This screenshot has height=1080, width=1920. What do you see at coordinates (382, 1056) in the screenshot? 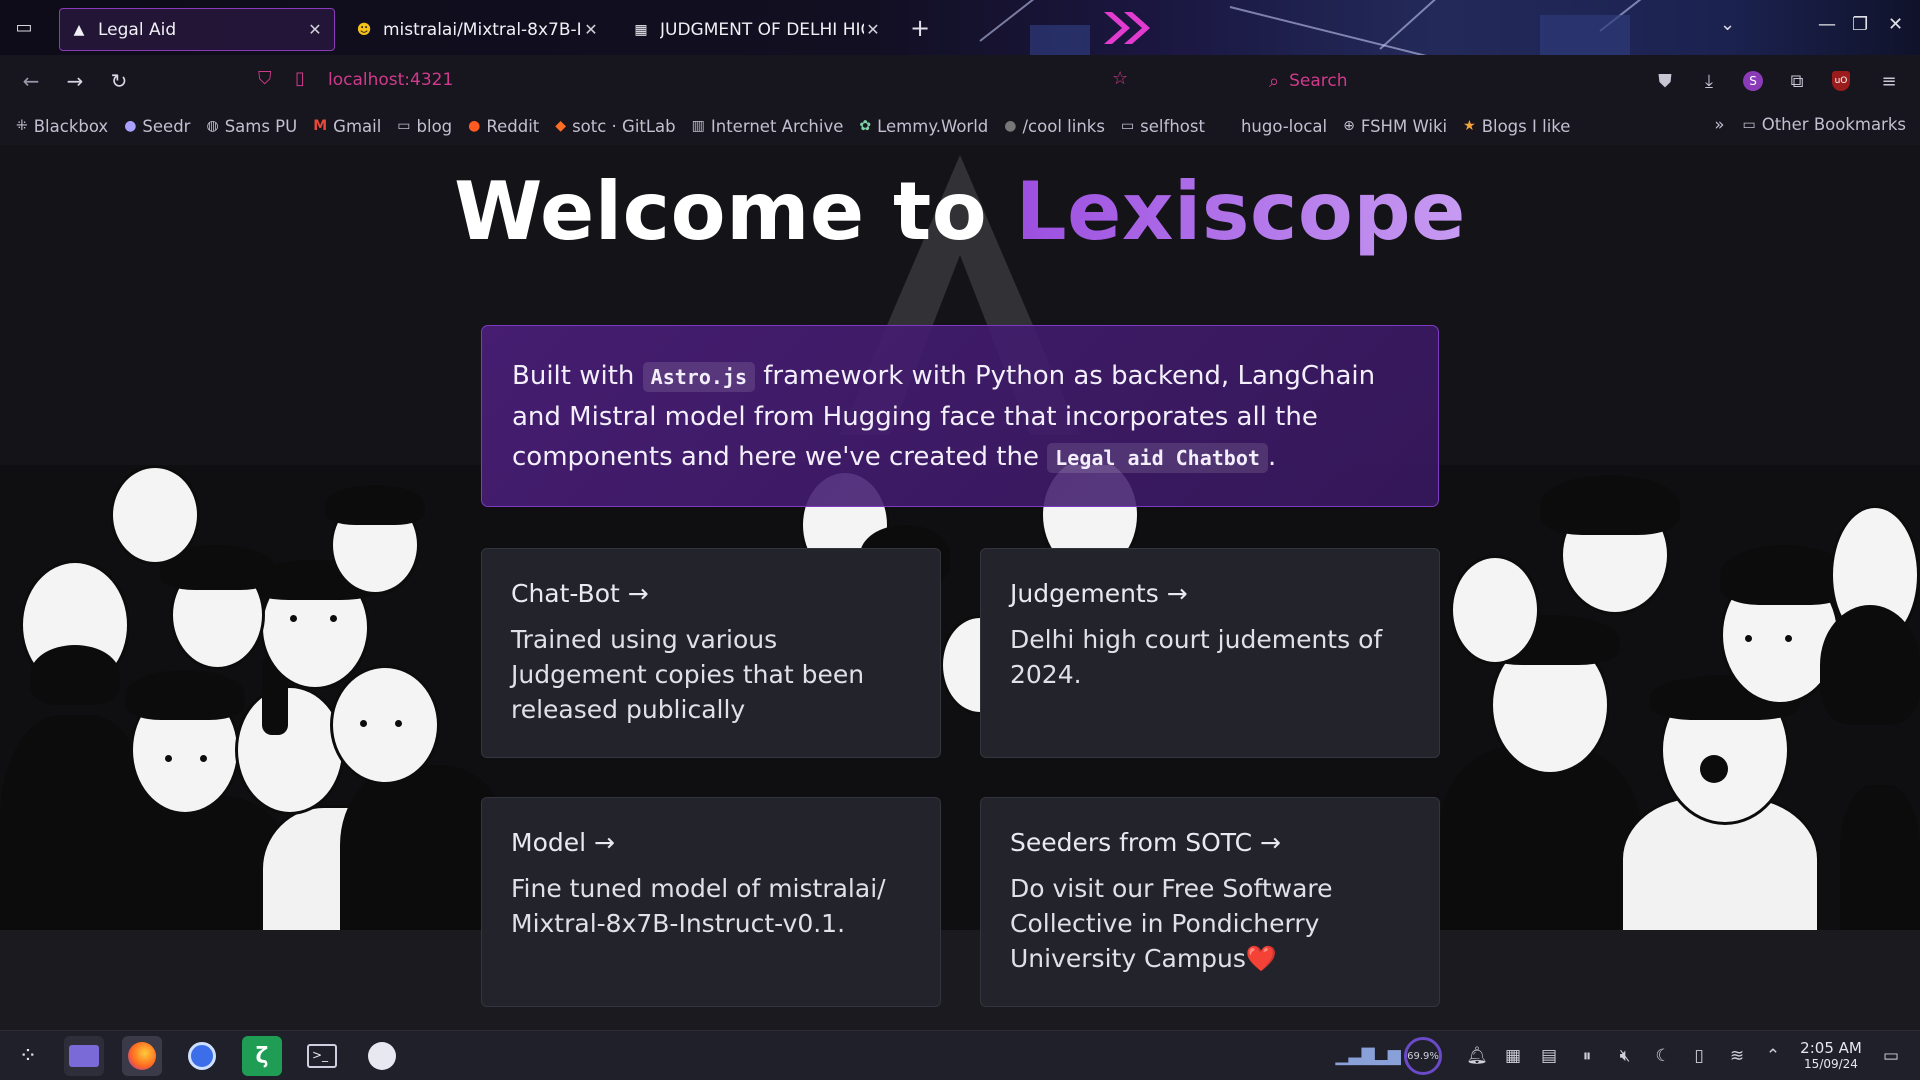
I see `kde-connect-icon` at bounding box center [382, 1056].